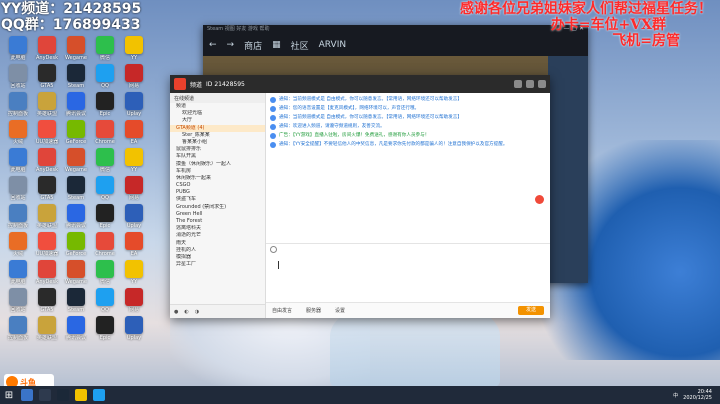 The height and width of the screenshot is (404, 720). Describe the element at coordinates (313, 310) in the screenshot. I see `yy-bottom-item-server: 服务器` at that location.